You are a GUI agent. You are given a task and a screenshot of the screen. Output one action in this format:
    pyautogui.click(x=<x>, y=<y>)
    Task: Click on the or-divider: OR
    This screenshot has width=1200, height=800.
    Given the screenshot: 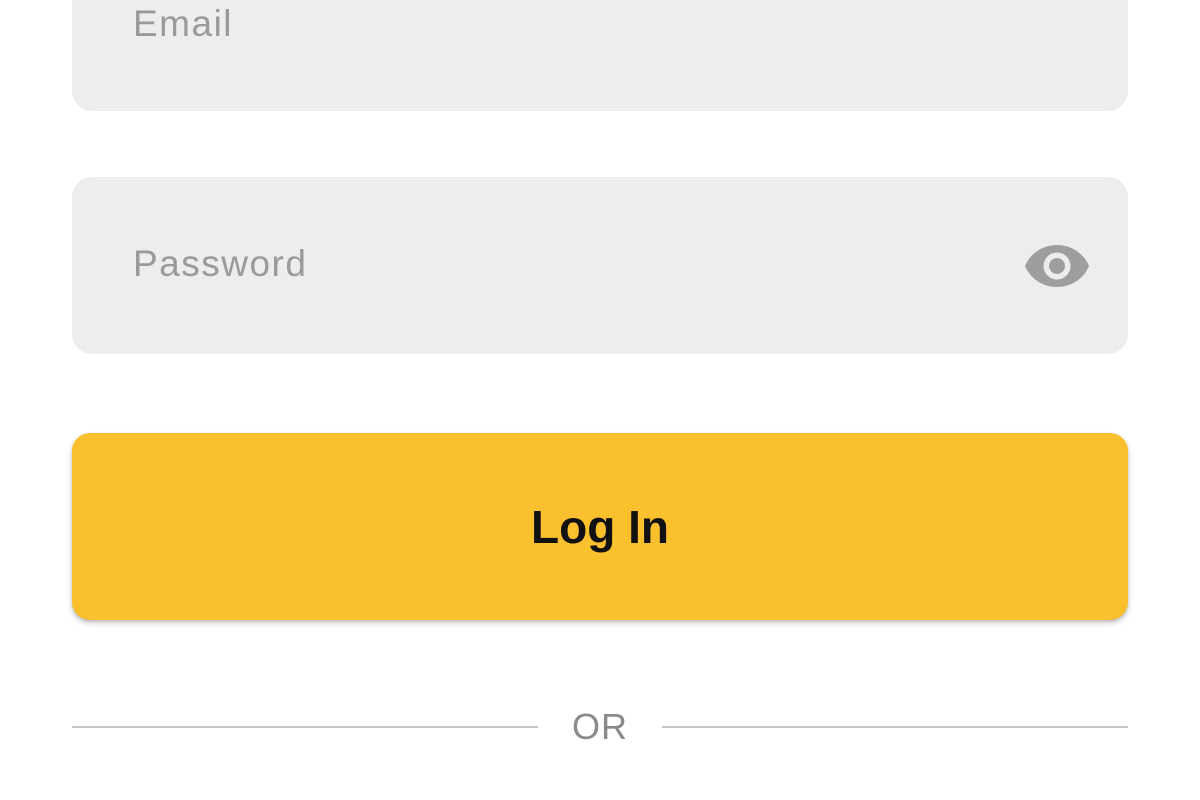 What is the action you would take?
    pyautogui.click(x=600, y=728)
    